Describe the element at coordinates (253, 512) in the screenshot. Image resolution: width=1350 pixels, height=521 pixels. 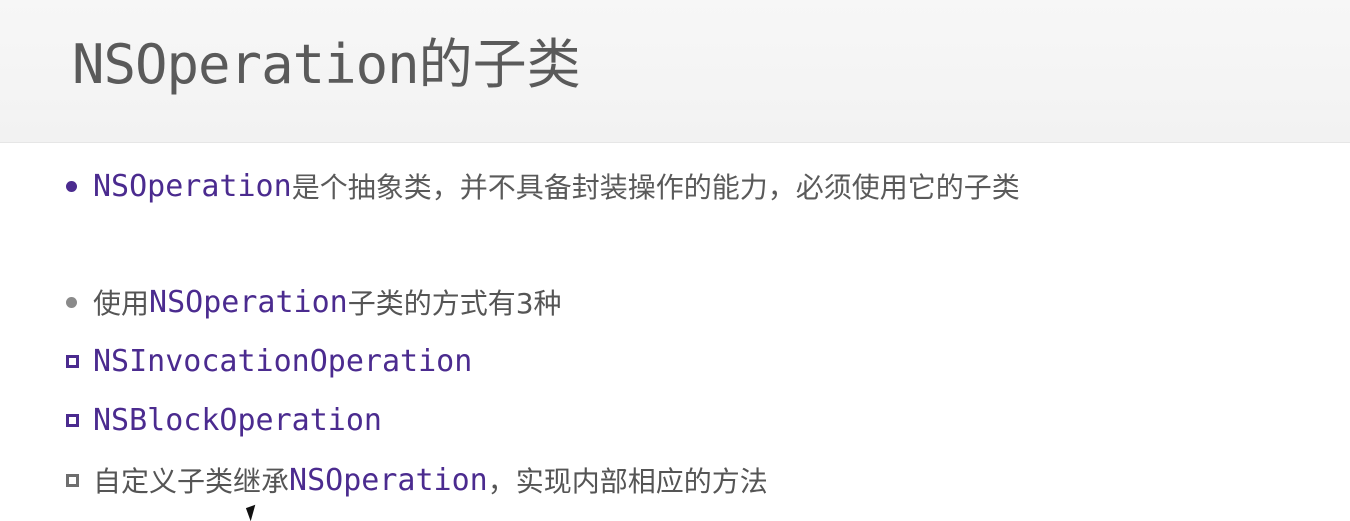
I see `mouse-cursor-icon` at that location.